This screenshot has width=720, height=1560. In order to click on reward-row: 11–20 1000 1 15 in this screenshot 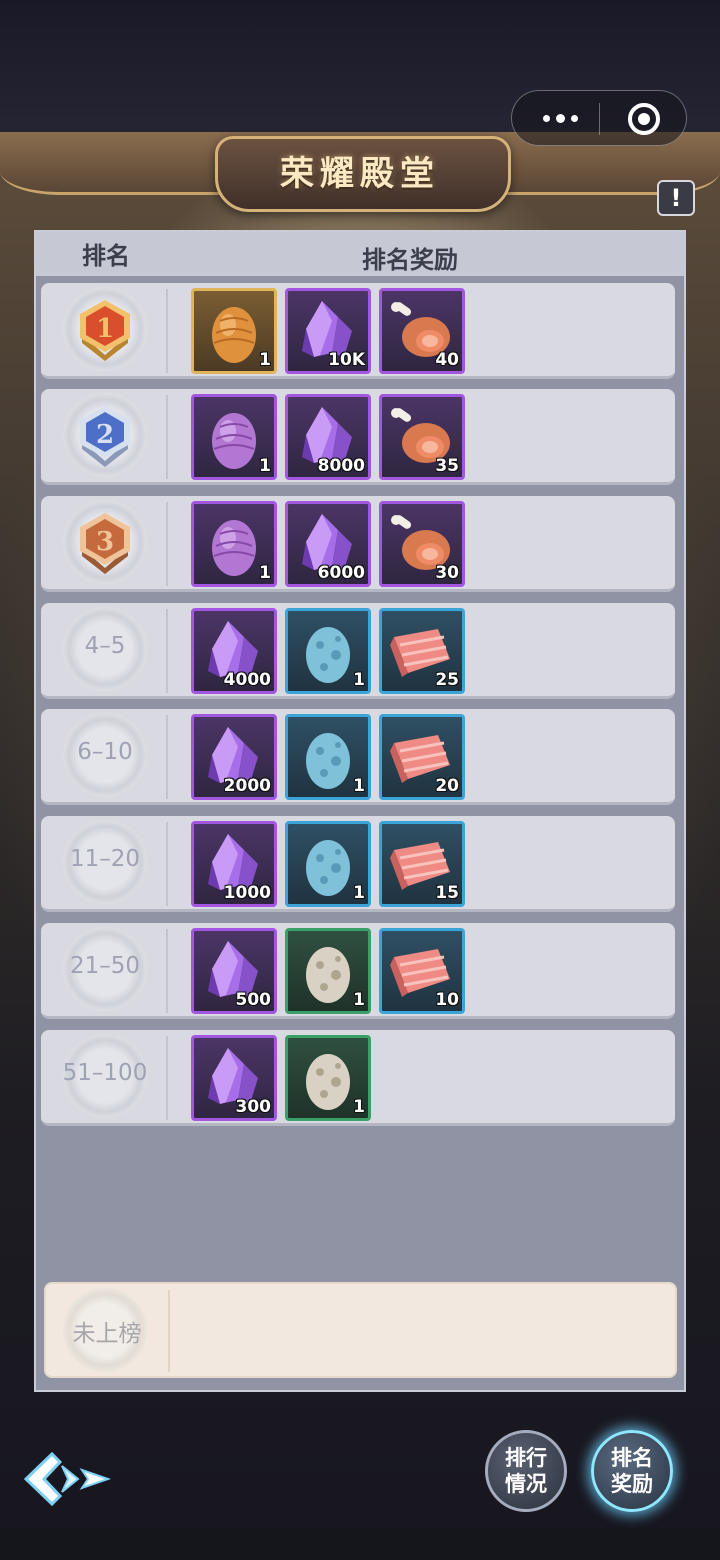, I will do `click(358, 864)`.